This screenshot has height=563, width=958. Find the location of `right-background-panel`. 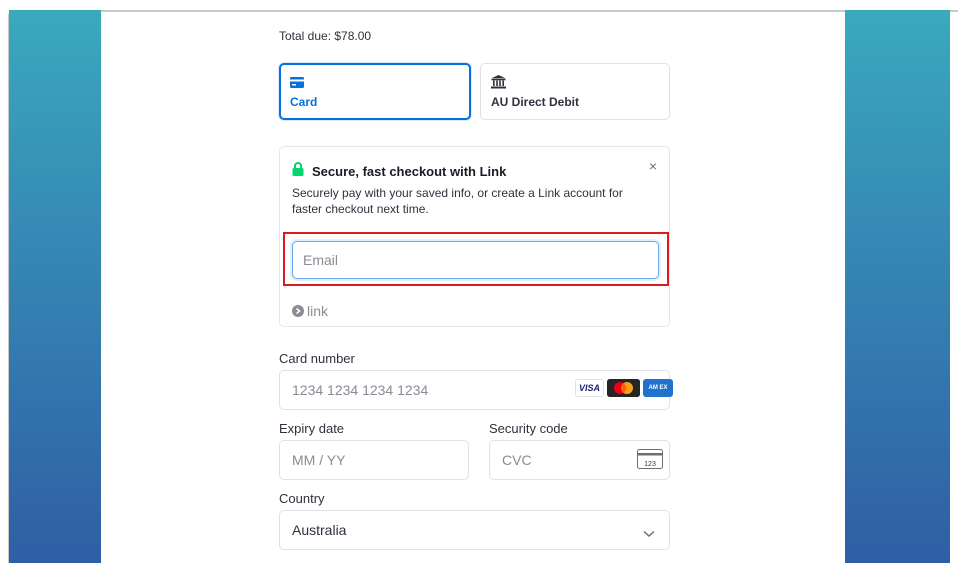

right-background-panel is located at coordinates (897, 286).